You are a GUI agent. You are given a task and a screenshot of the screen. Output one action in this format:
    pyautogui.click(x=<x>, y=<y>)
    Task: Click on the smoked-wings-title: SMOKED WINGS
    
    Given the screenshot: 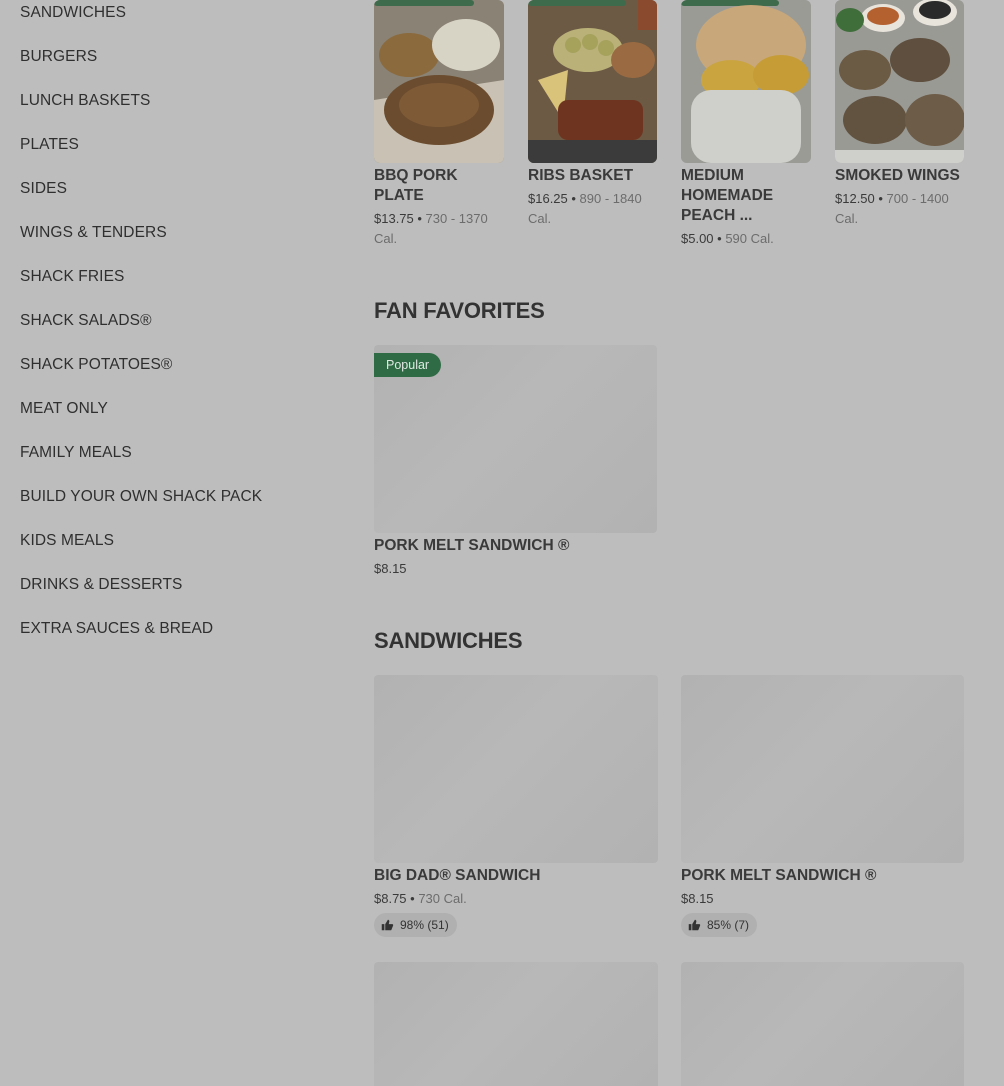 What is the action you would take?
    pyautogui.click(x=902, y=176)
    